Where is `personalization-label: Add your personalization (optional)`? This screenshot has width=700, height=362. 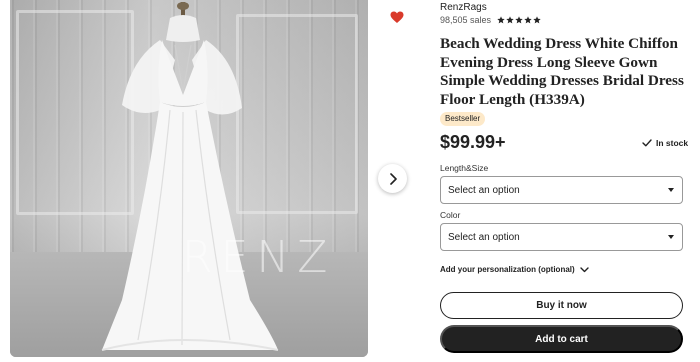 personalization-label: Add your personalization (optional) is located at coordinates (507, 269).